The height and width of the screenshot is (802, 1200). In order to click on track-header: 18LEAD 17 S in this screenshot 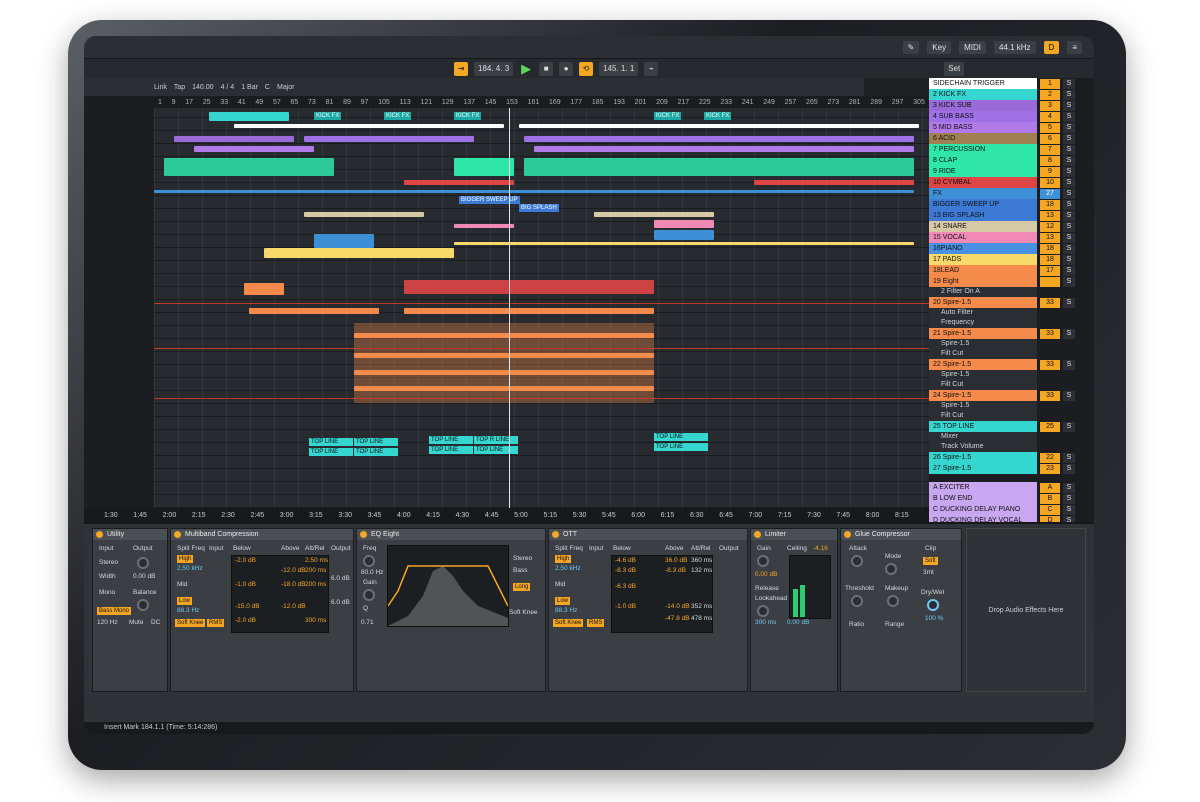, I will do `click(1011, 270)`.